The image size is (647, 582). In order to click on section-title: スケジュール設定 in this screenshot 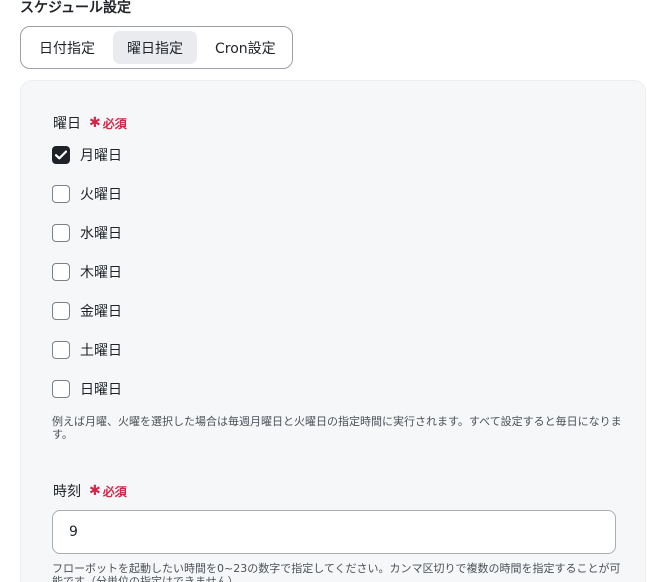, I will do `click(76, 8)`.